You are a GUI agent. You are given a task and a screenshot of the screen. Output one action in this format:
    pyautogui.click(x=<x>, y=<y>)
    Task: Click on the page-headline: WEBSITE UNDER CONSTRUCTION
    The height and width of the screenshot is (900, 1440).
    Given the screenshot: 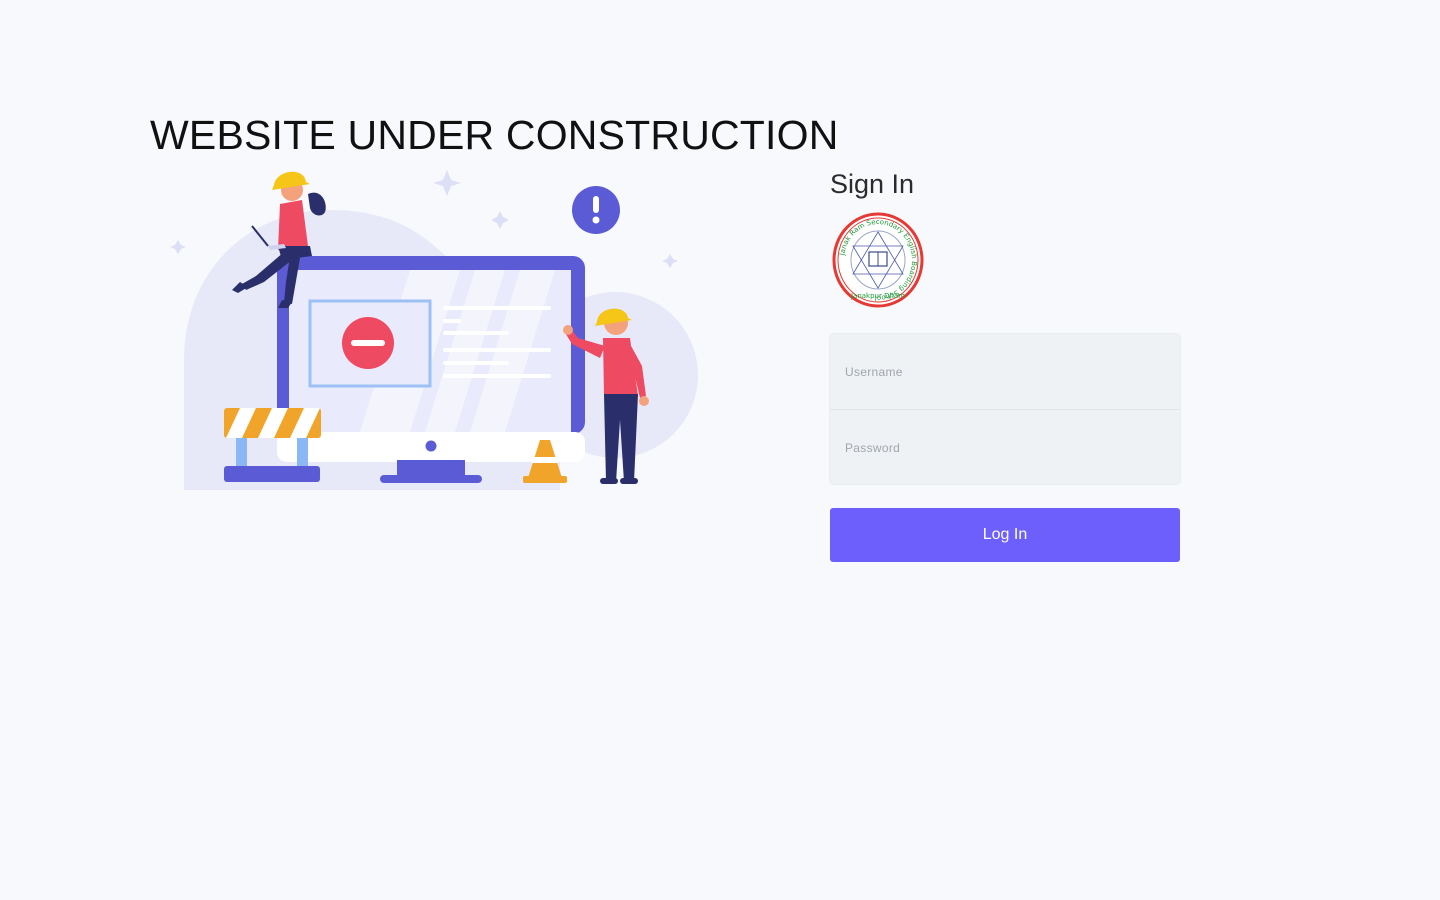 What is the action you would take?
    pyautogui.click(x=494, y=135)
    